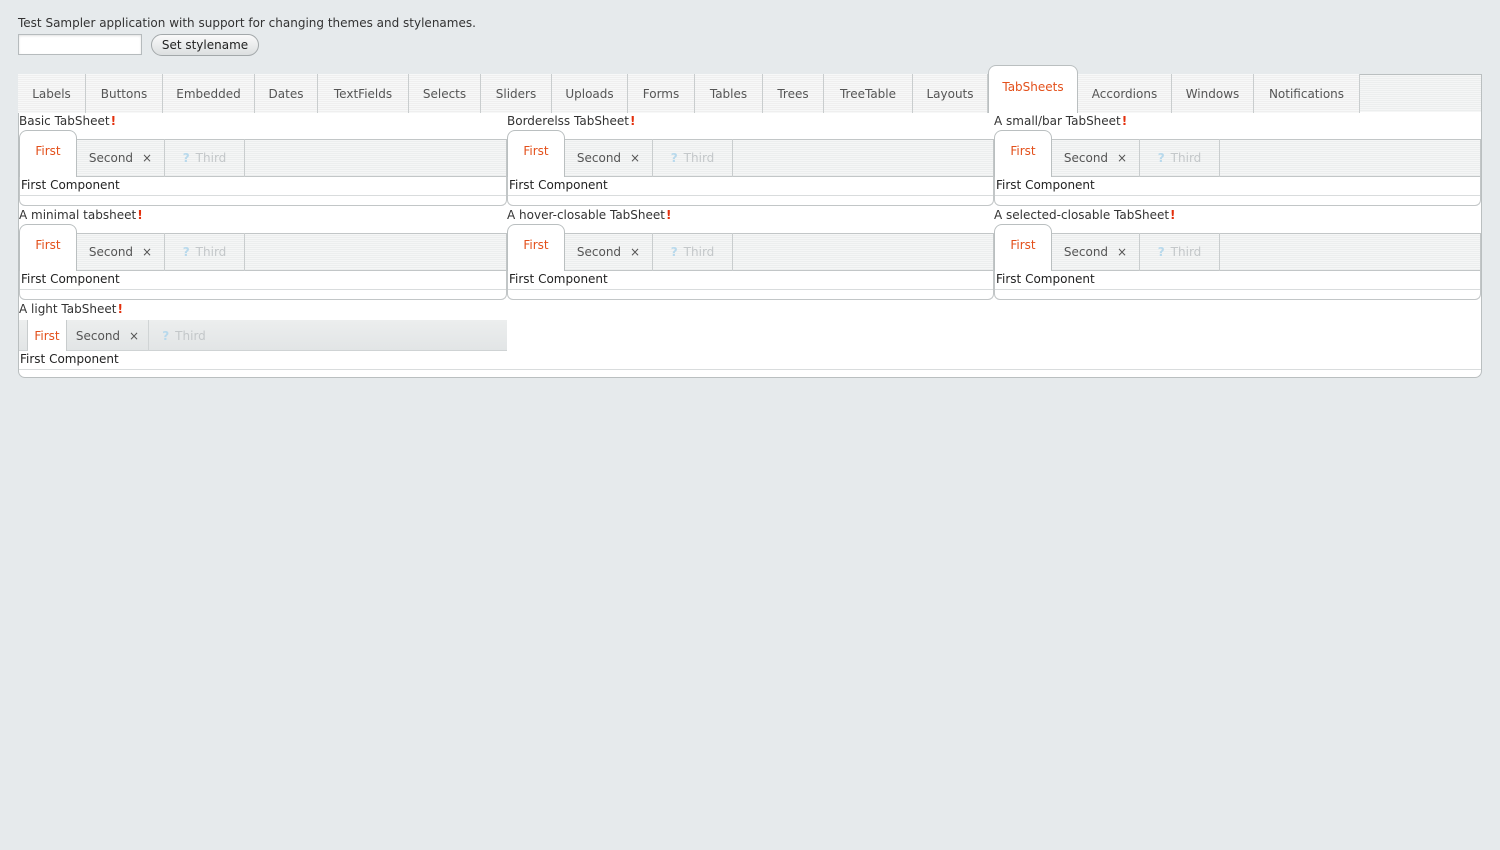 The width and height of the screenshot is (1500, 850). I want to click on borderless-tabsheet-title: Borderelss TabSheet!, so click(571, 121).